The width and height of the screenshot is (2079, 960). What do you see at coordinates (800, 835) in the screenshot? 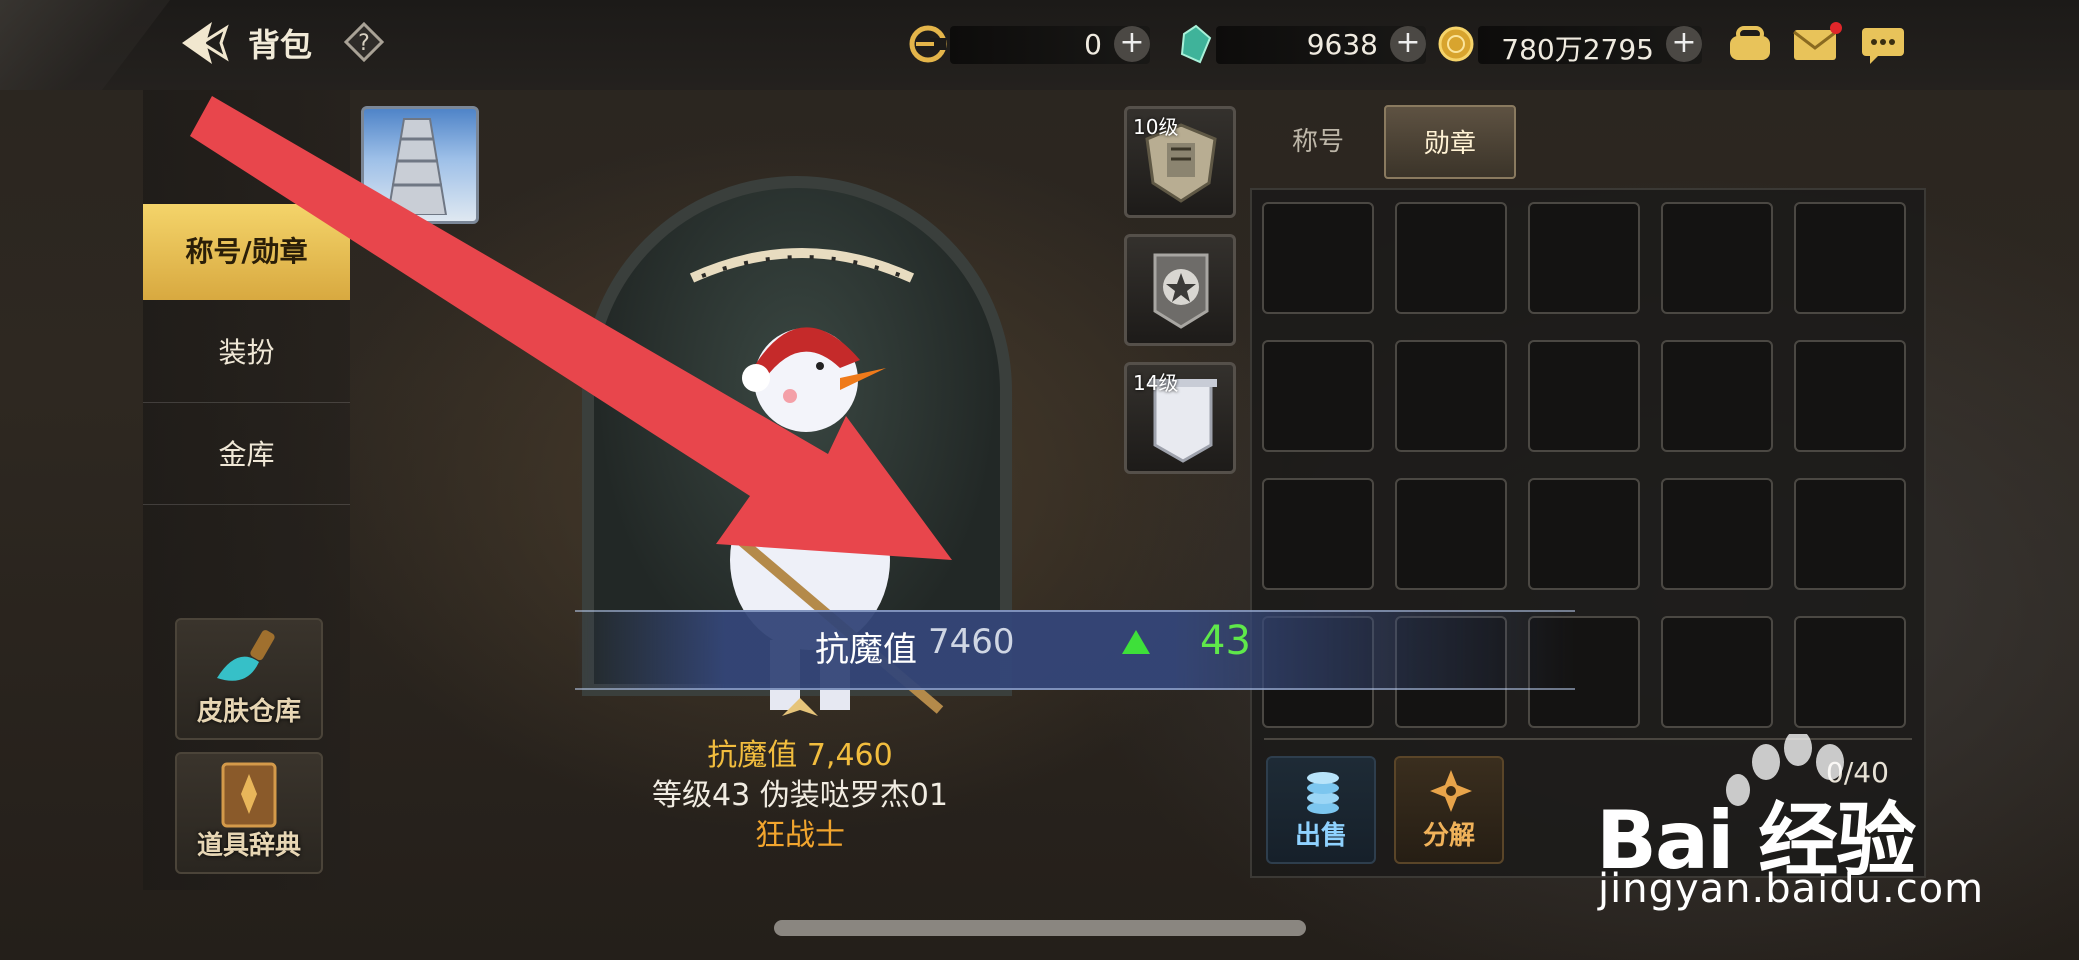
I see `character-class: 狂战士` at bounding box center [800, 835].